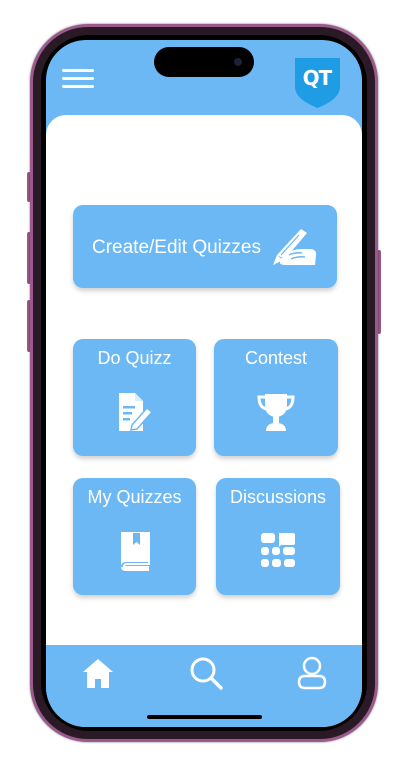 The image size is (408, 767). I want to click on app-logo: QT, so click(318, 83).